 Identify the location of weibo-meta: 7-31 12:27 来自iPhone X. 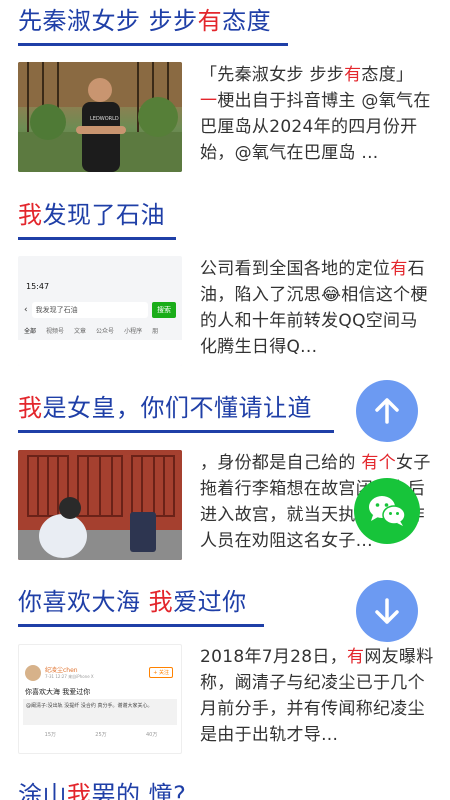
(69, 676).